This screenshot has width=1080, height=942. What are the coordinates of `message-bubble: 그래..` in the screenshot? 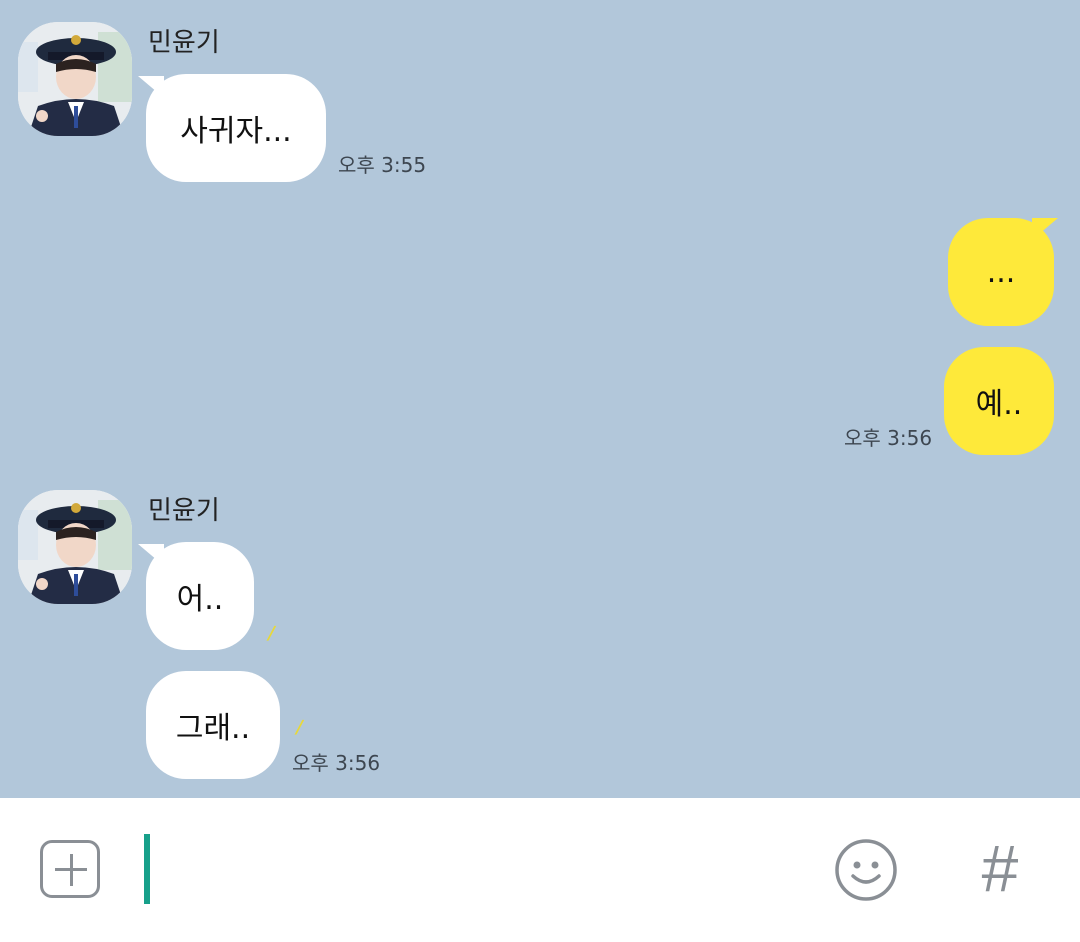 It's located at (213, 725).